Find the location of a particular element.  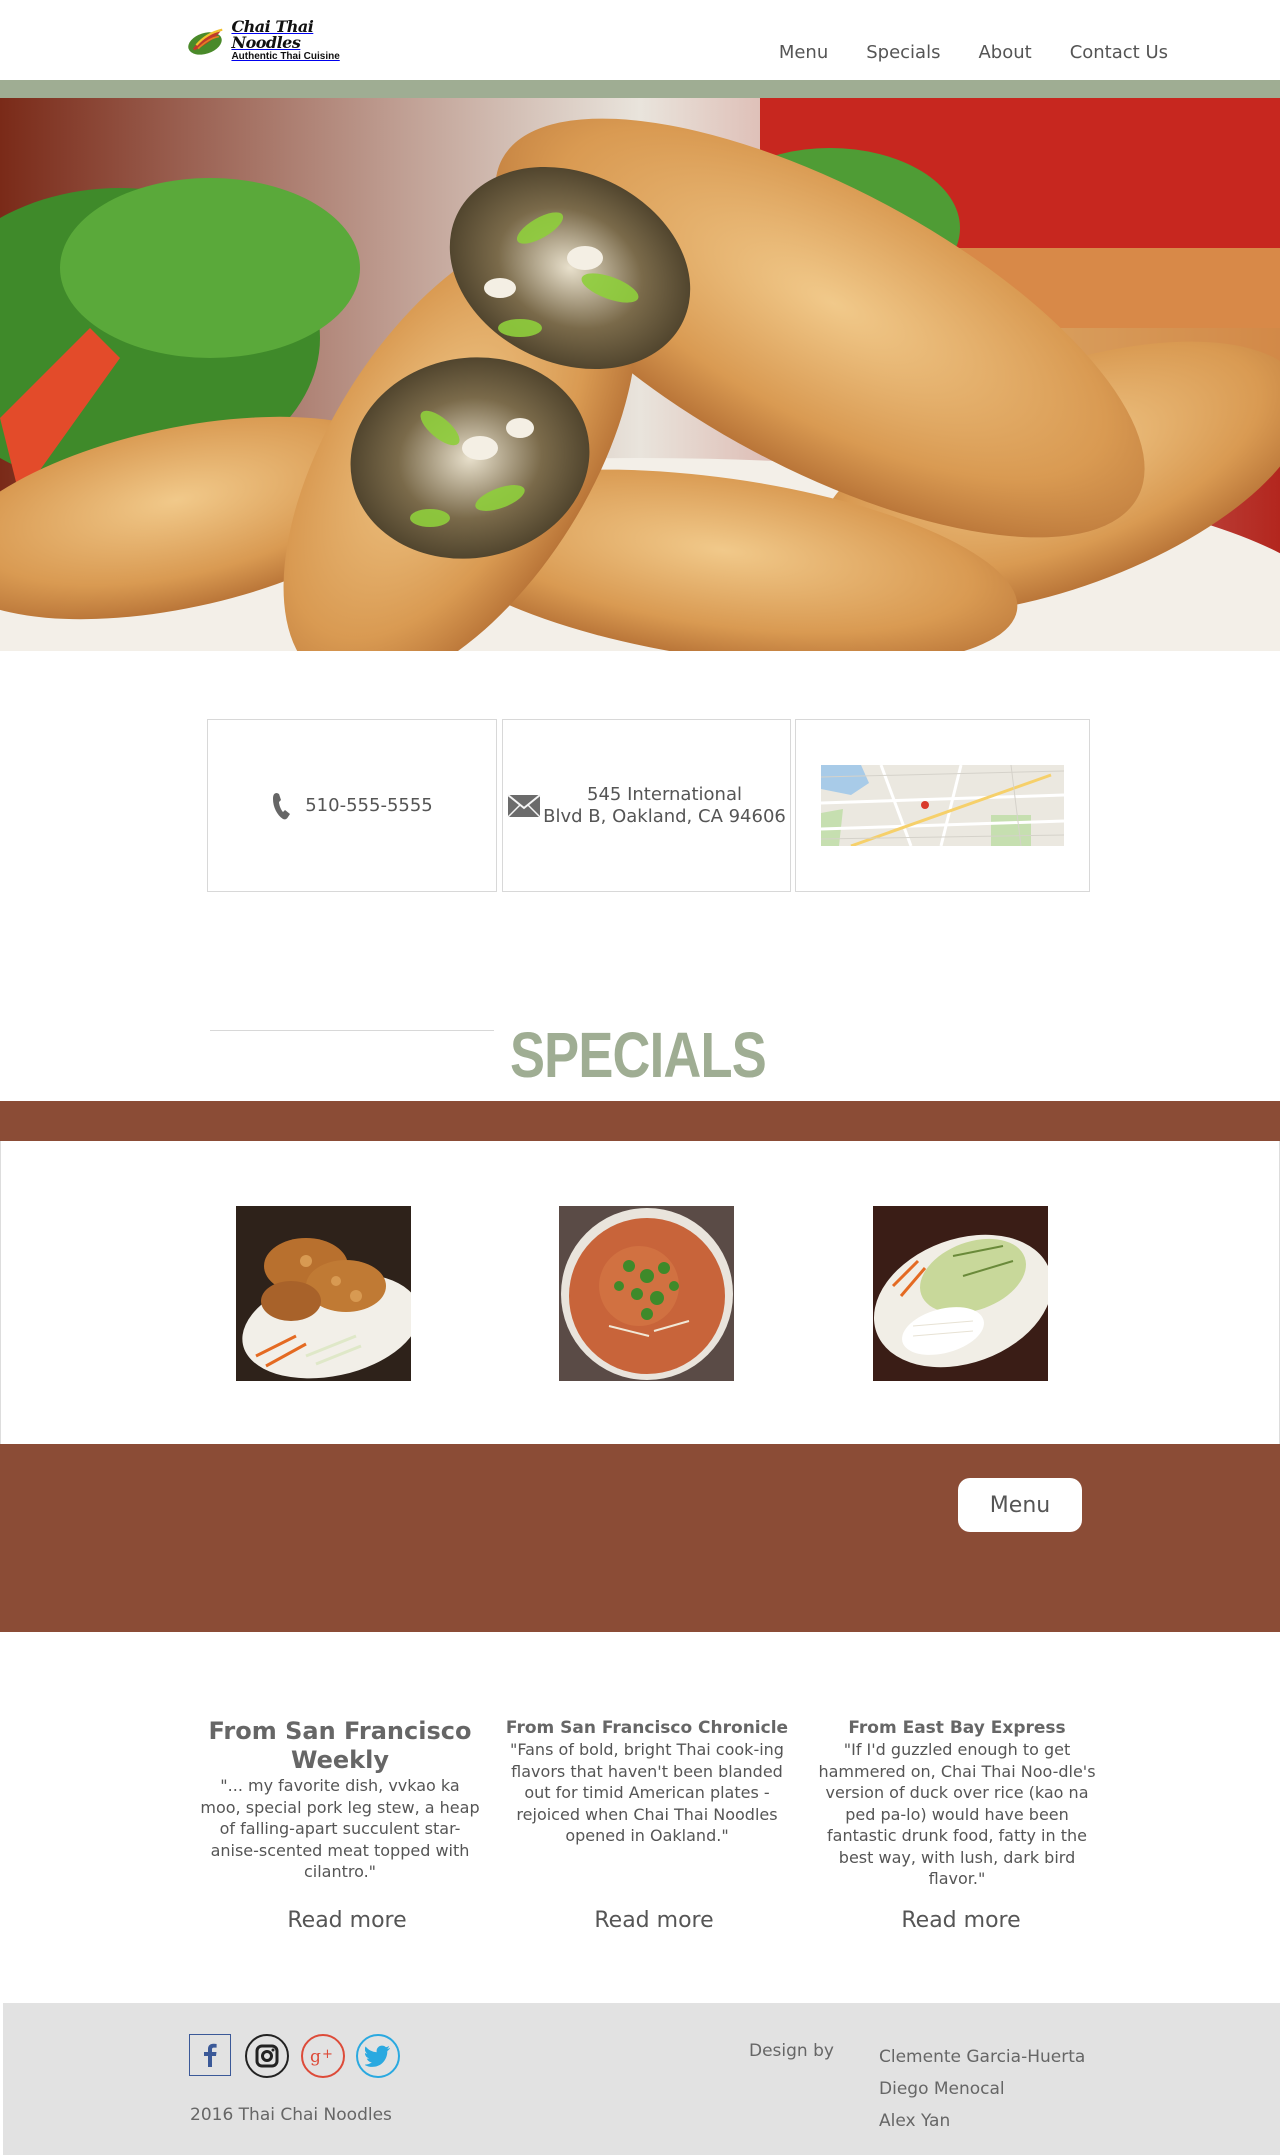

nav-specials: Specials is located at coordinates (903, 52).